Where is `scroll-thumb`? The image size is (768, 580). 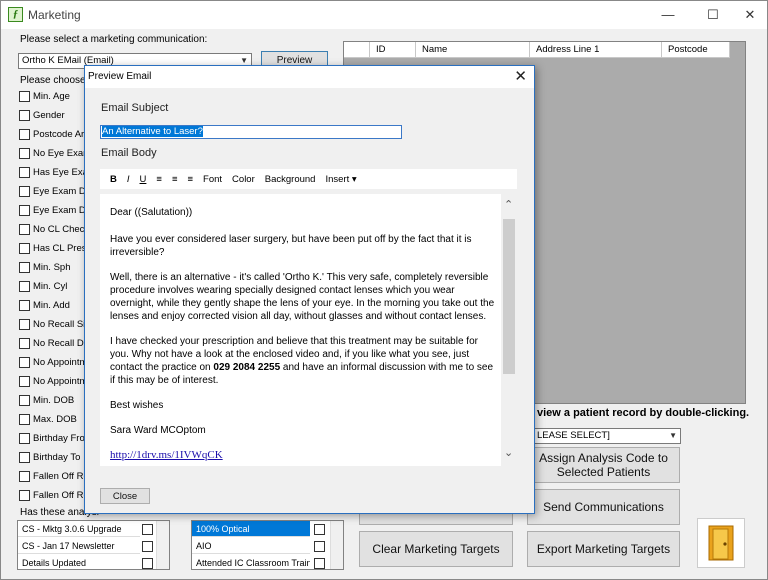
scroll-thumb is located at coordinates (509, 296).